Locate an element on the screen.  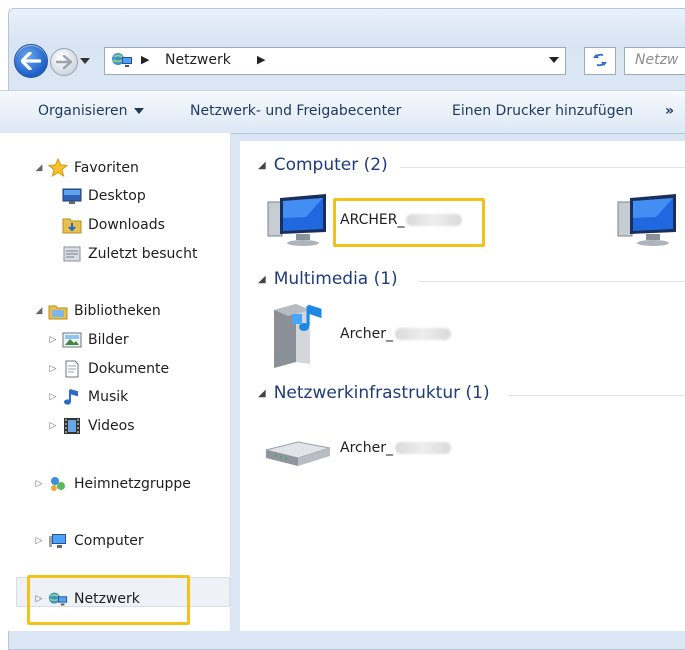
highlight-box-network is located at coordinates (108, 600).